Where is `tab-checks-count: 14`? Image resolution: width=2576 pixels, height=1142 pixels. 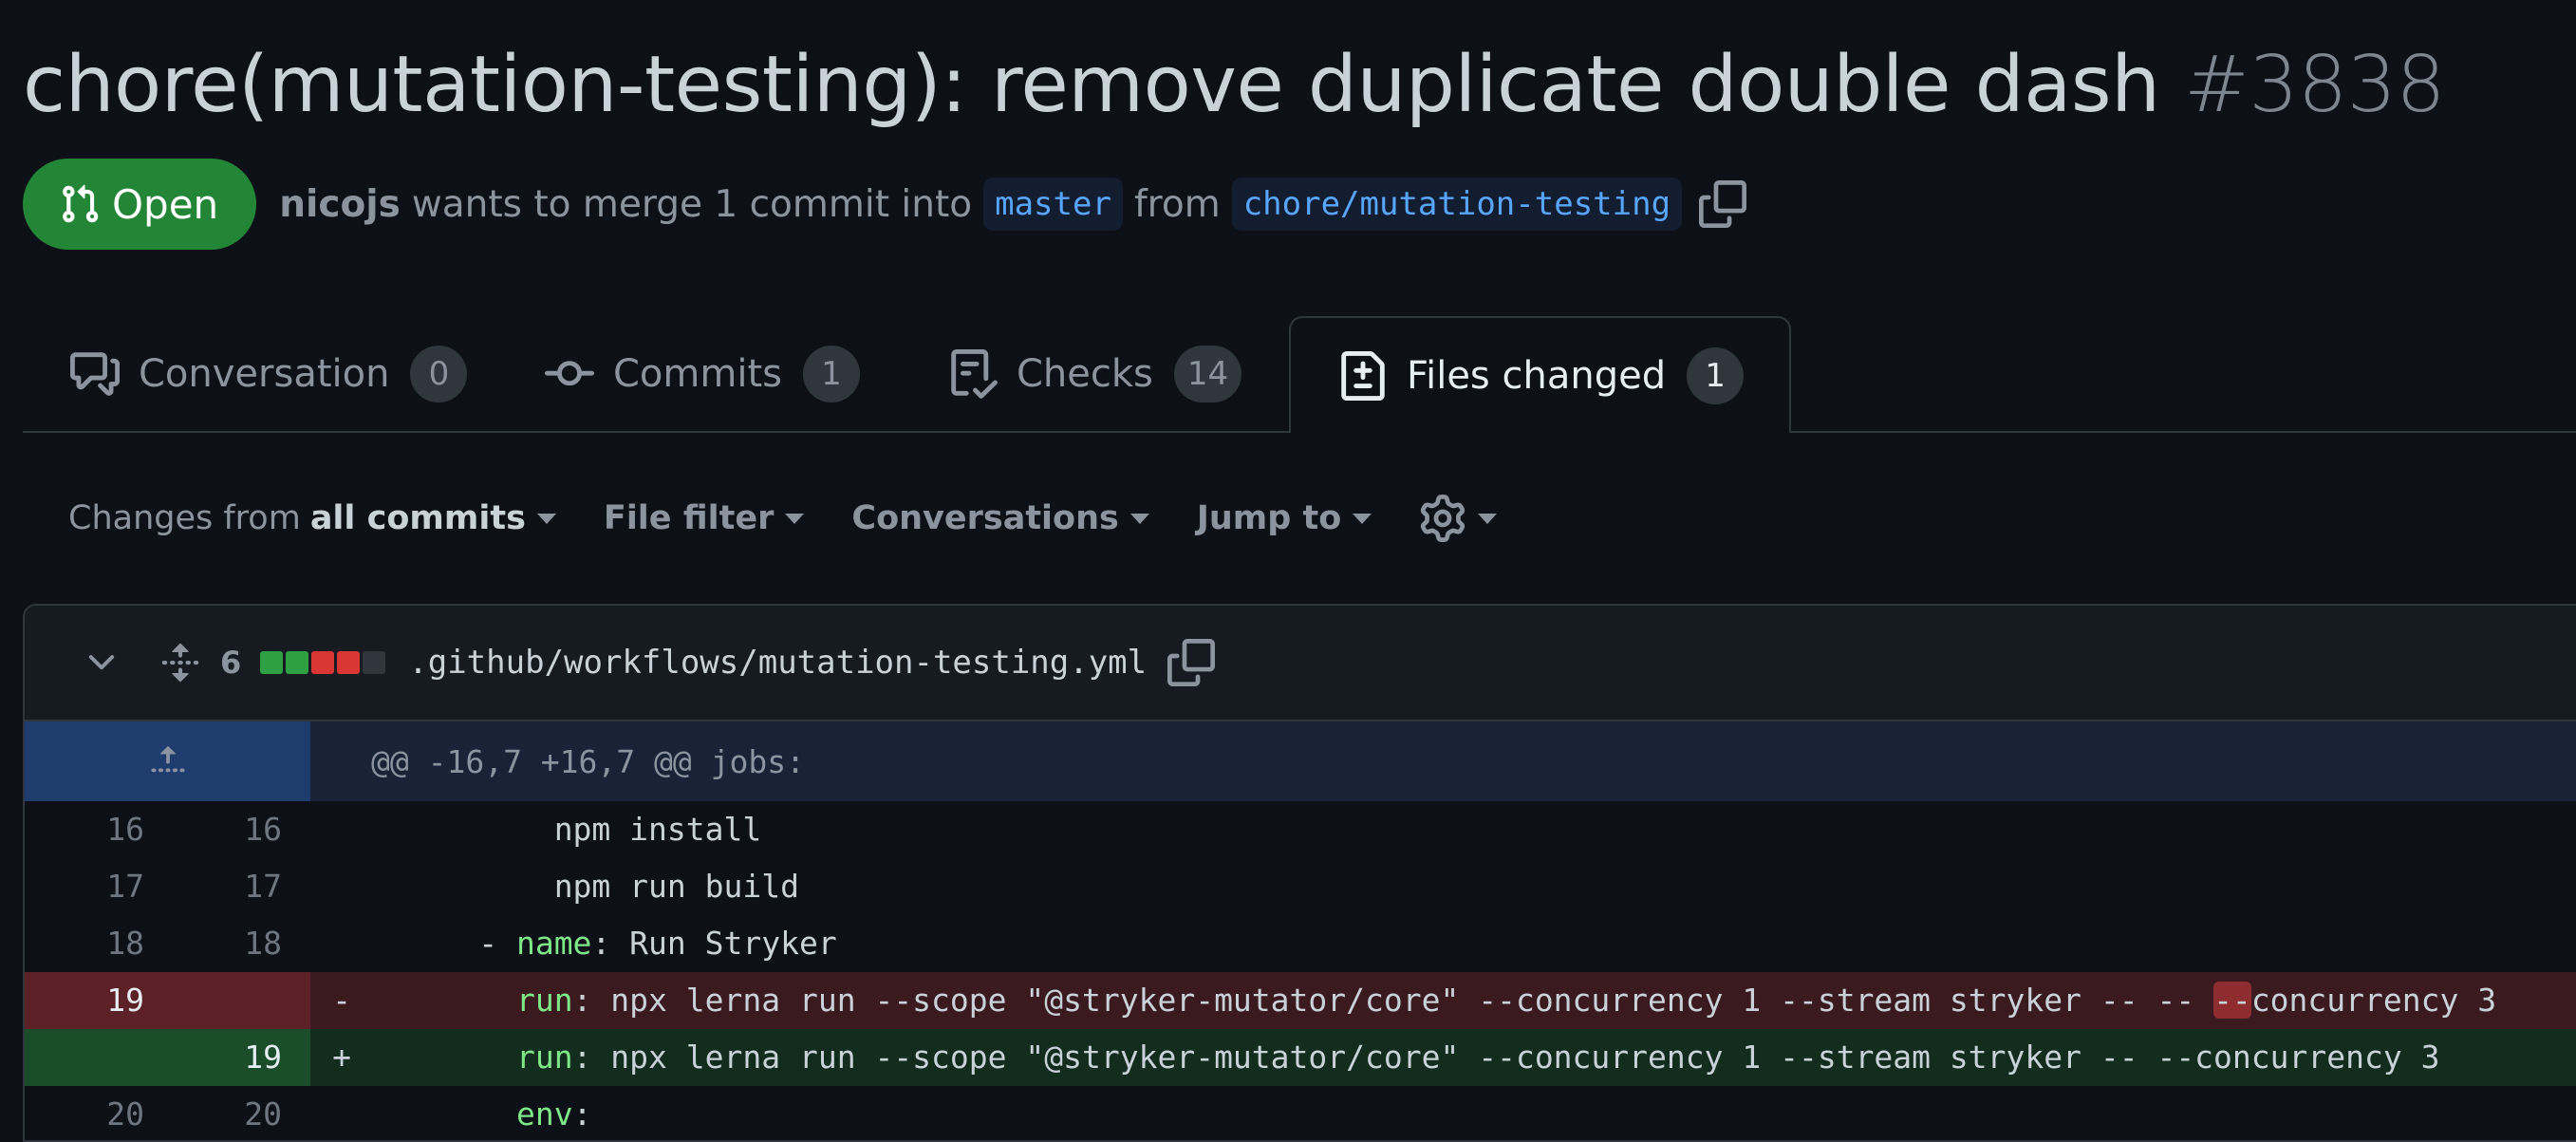
tab-checks-count: 14 is located at coordinates (1207, 374).